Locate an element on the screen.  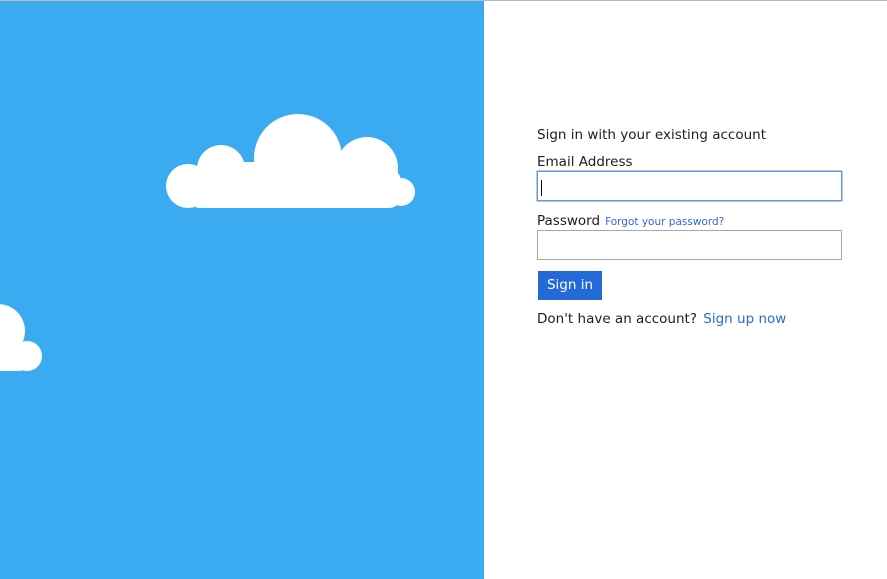
password-input is located at coordinates (689, 245).